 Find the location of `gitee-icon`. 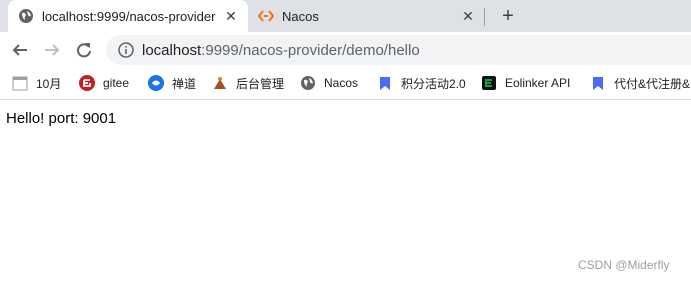

gitee-icon is located at coordinates (87, 83).